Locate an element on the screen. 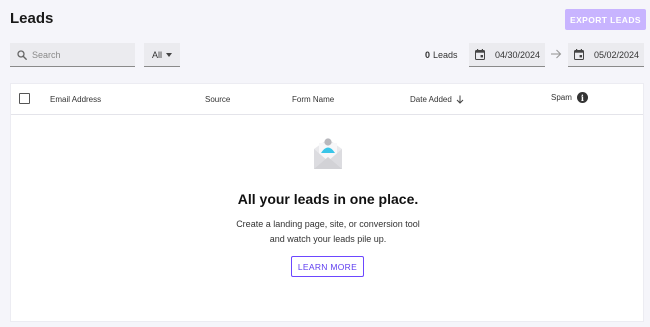 The height and width of the screenshot is (327, 650). info-icon: i is located at coordinates (582, 97).